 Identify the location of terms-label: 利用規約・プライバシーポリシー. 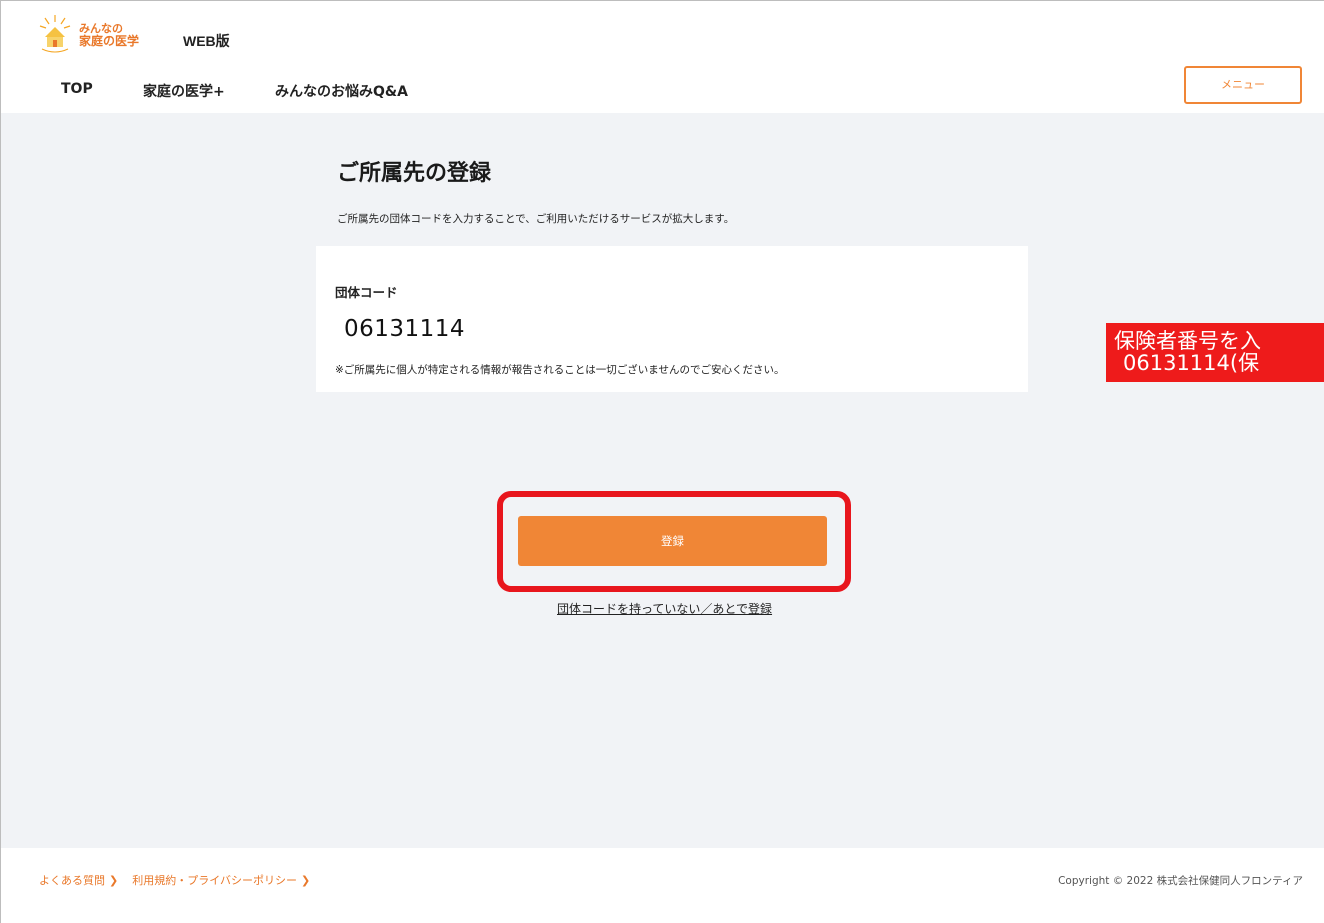
(214, 880).